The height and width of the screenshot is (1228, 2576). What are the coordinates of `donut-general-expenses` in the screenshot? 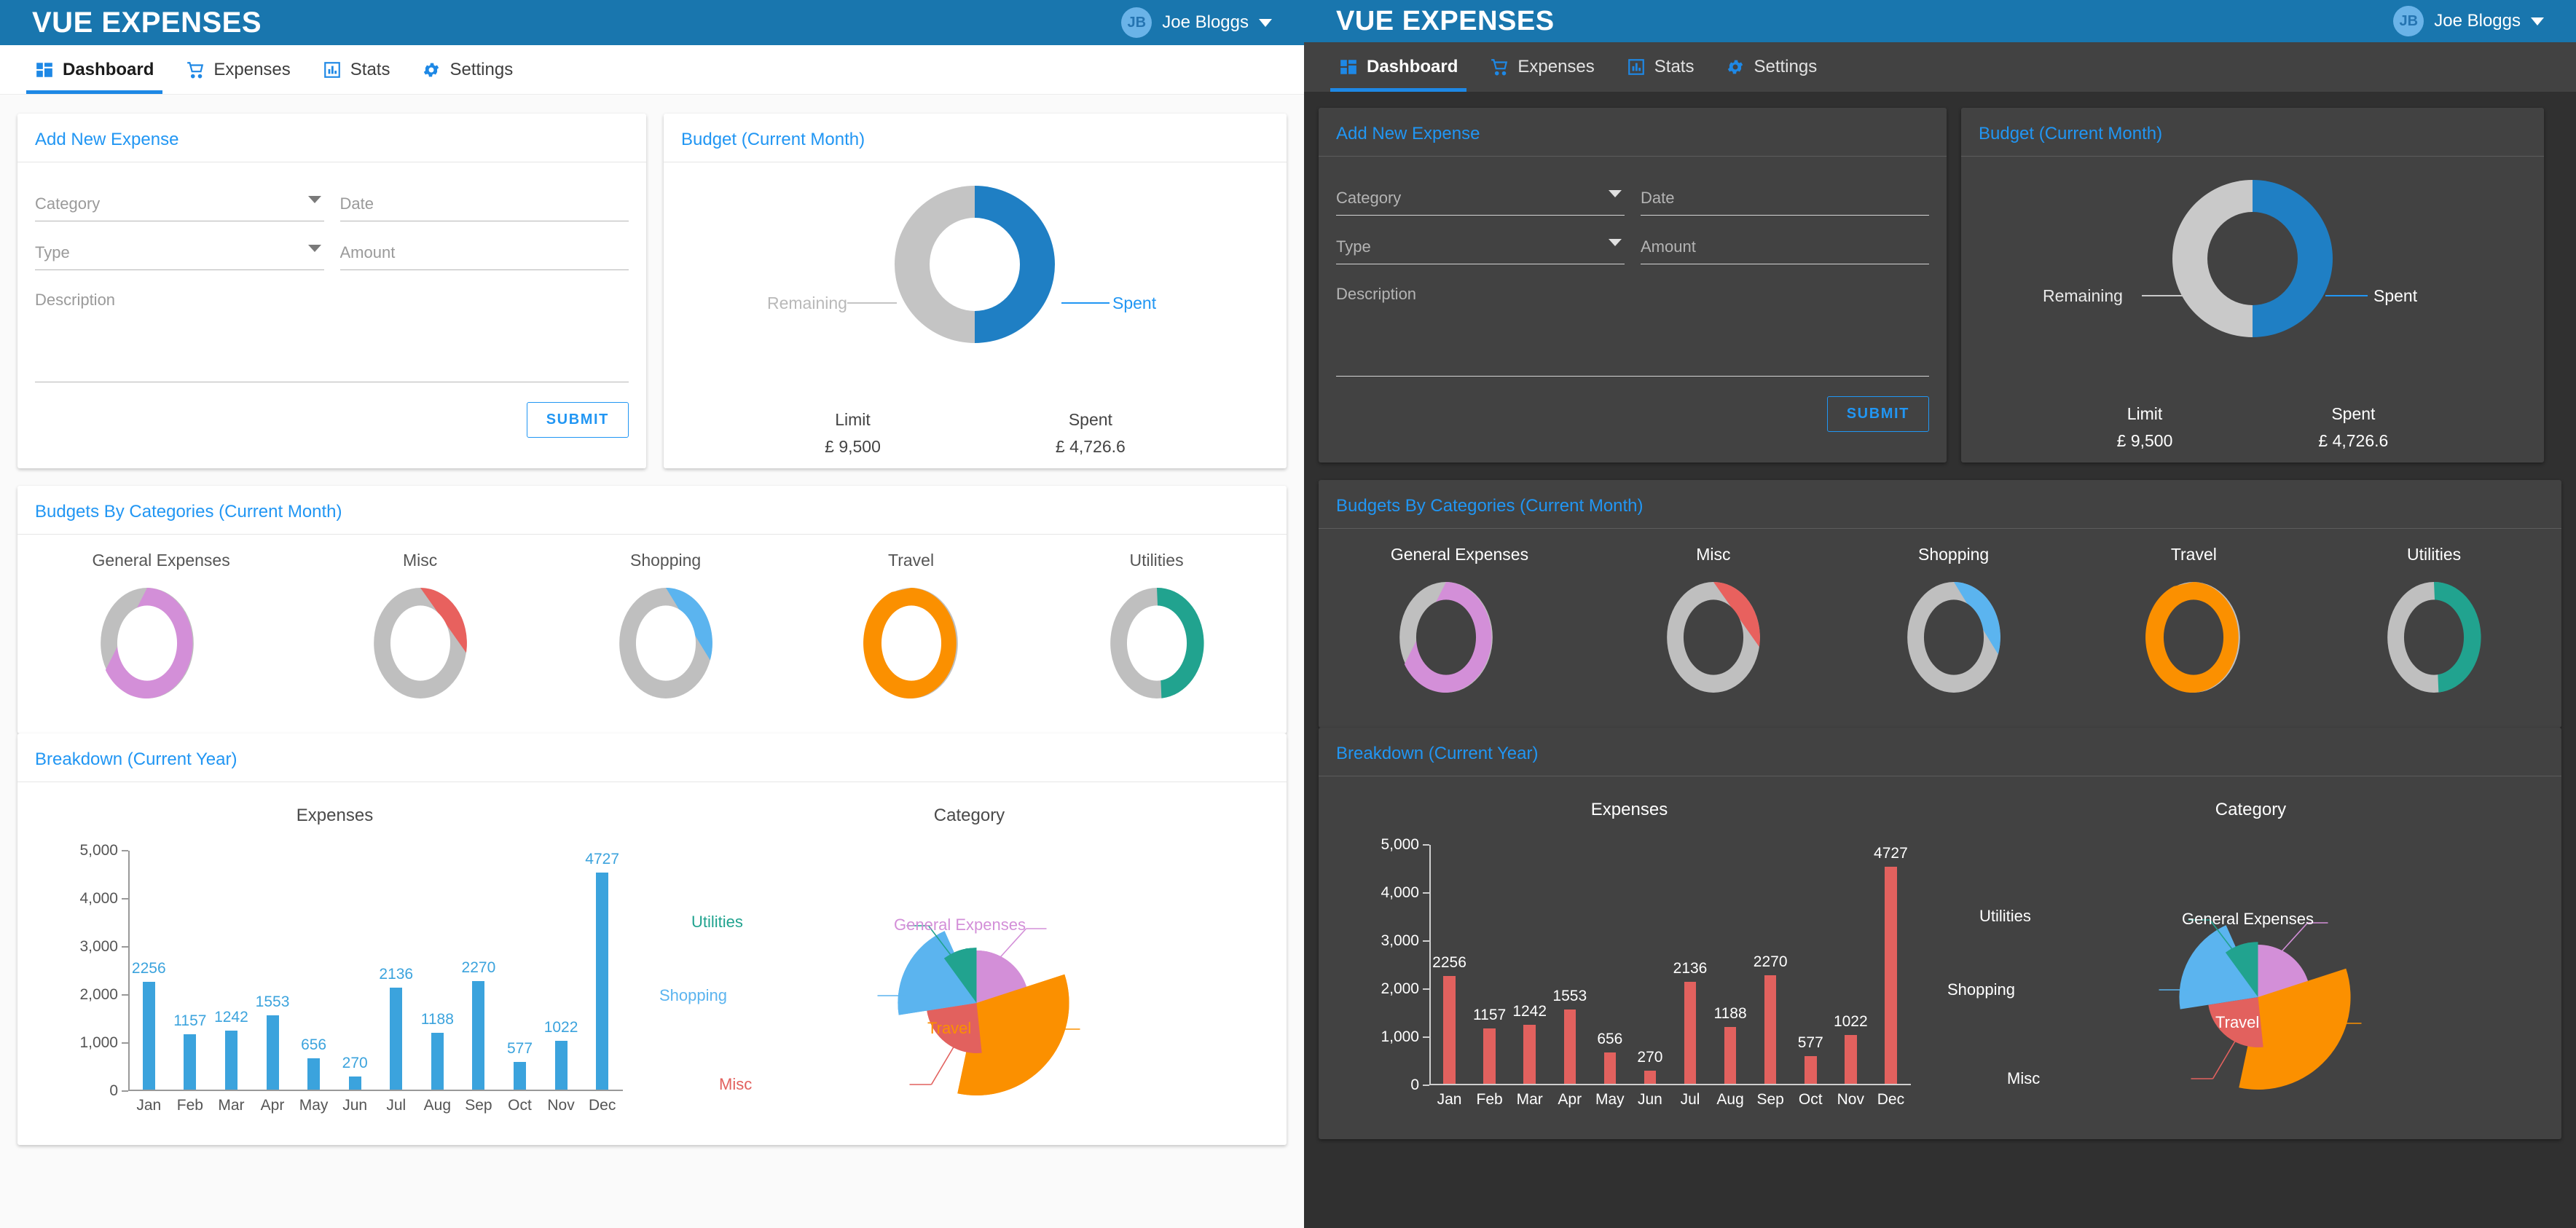 It's located at (1446, 637).